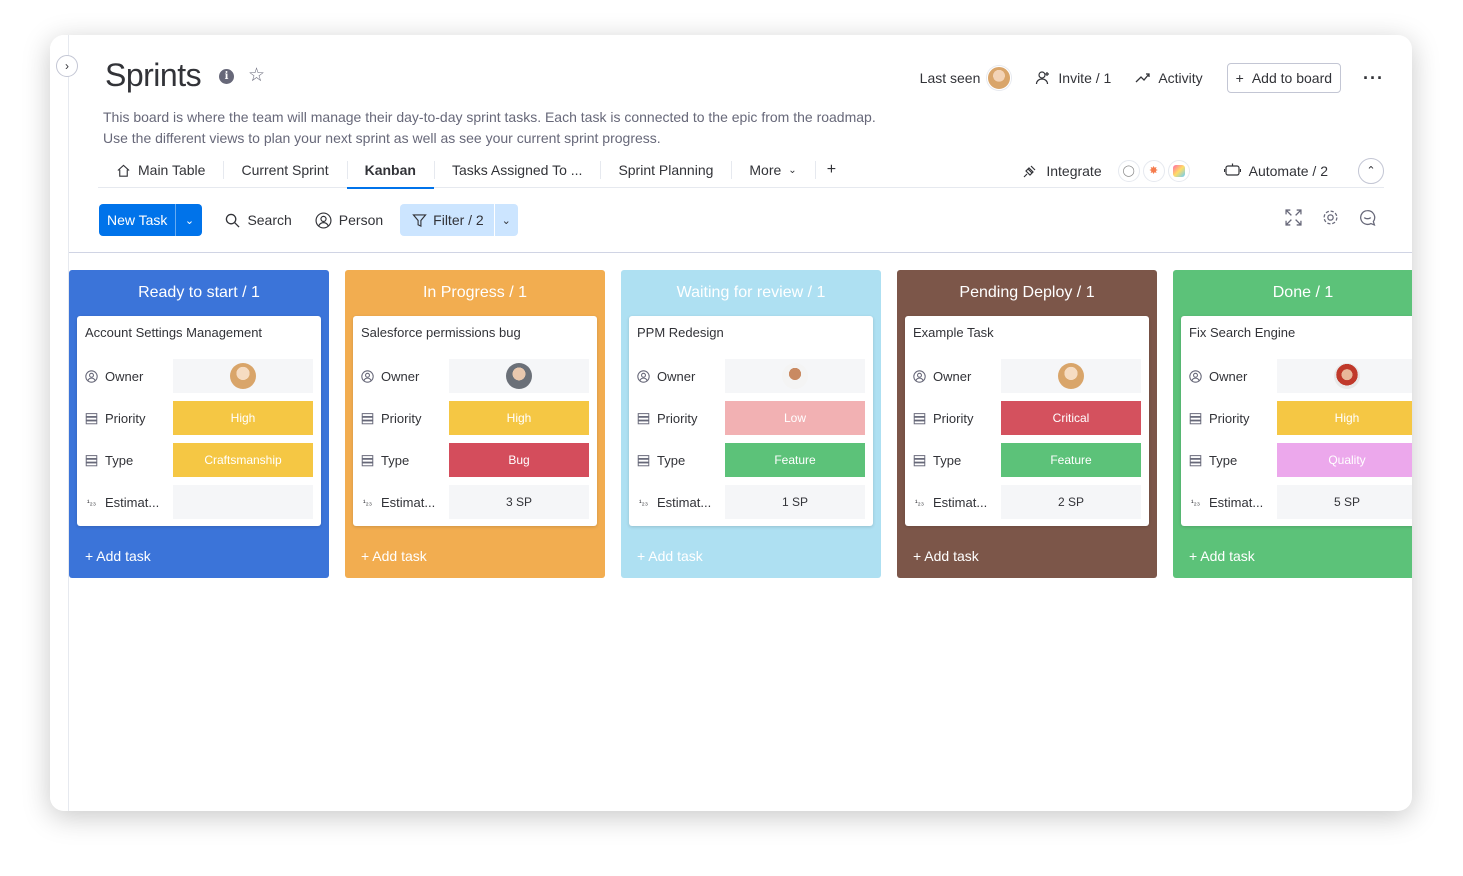 The width and height of the screenshot is (1463, 876). Describe the element at coordinates (665, 170) in the screenshot. I see `tab-sprint-planning: Sprint Planning` at that location.